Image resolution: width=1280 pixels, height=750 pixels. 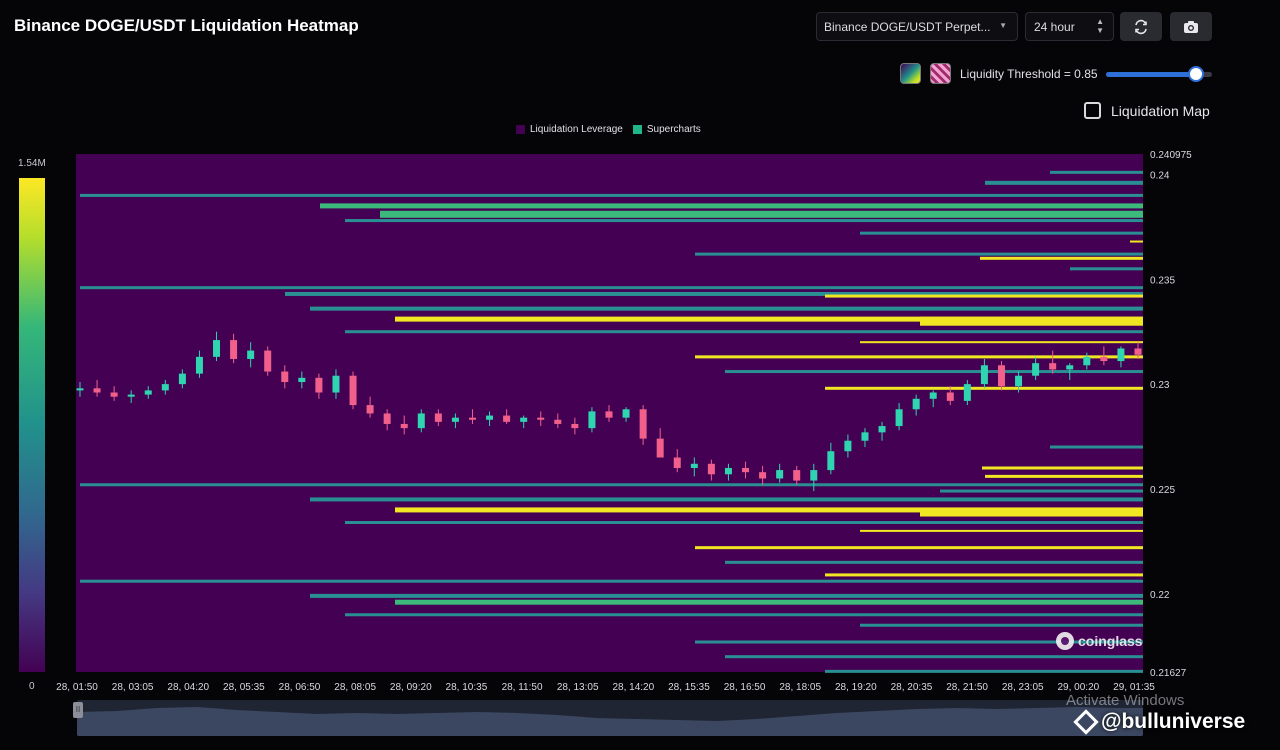 What do you see at coordinates (133, 687) in the screenshot?
I see `x-tick-label: 28, 03:05` at bounding box center [133, 687].